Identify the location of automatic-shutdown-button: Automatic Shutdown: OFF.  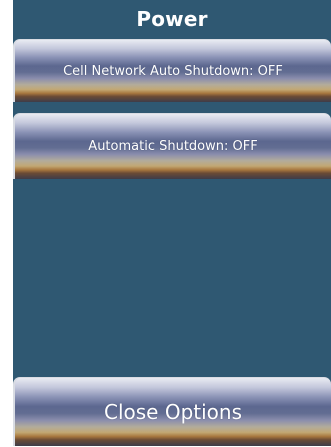
(172, 146).